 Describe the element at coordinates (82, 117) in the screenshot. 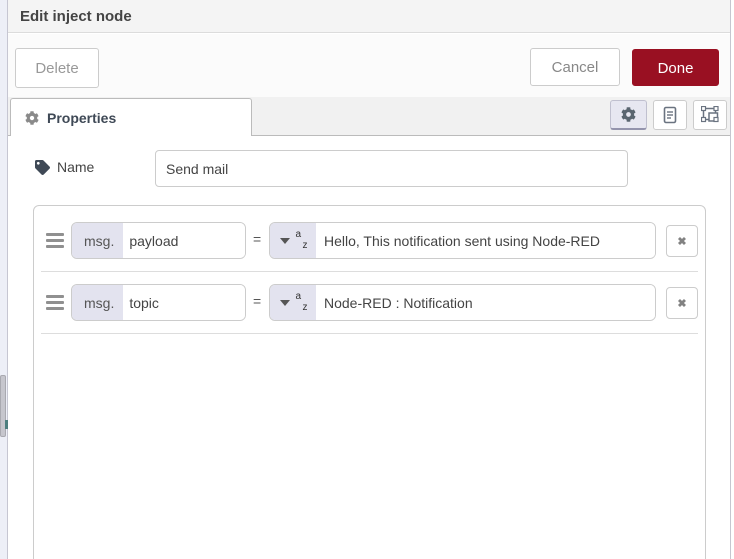

I see `tab-properties-label: Properties` at that location.